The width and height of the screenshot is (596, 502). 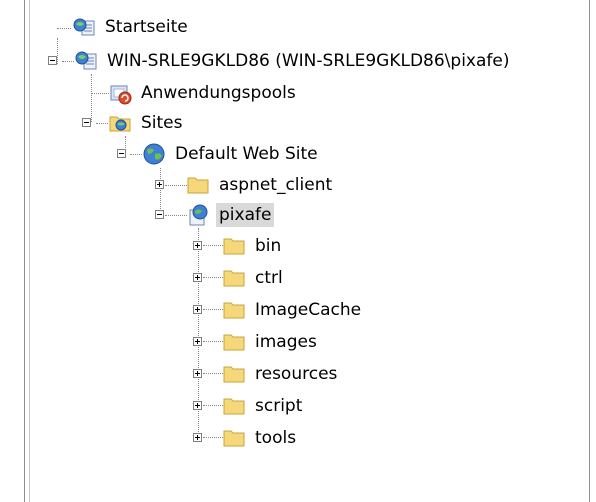 What do you see at coordinates (268, 246) in the screenshot?
I see `tree-item-label: bin` at bounding box center [268, 246].